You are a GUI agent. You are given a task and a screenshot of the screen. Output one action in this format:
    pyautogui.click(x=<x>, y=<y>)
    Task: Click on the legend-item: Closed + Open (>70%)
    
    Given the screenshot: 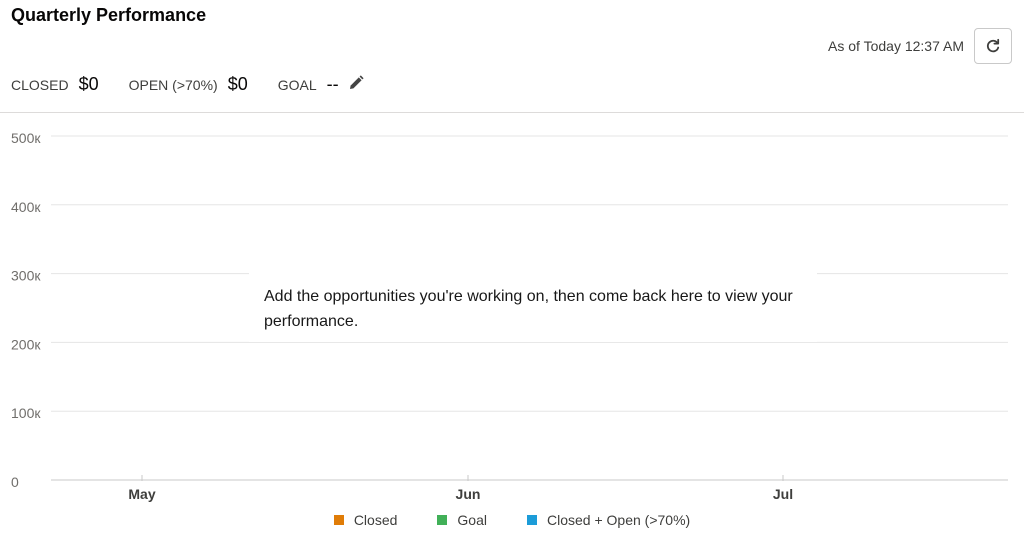 What is the action you would take?
    pyautogui.click(x=608, y=520)
    